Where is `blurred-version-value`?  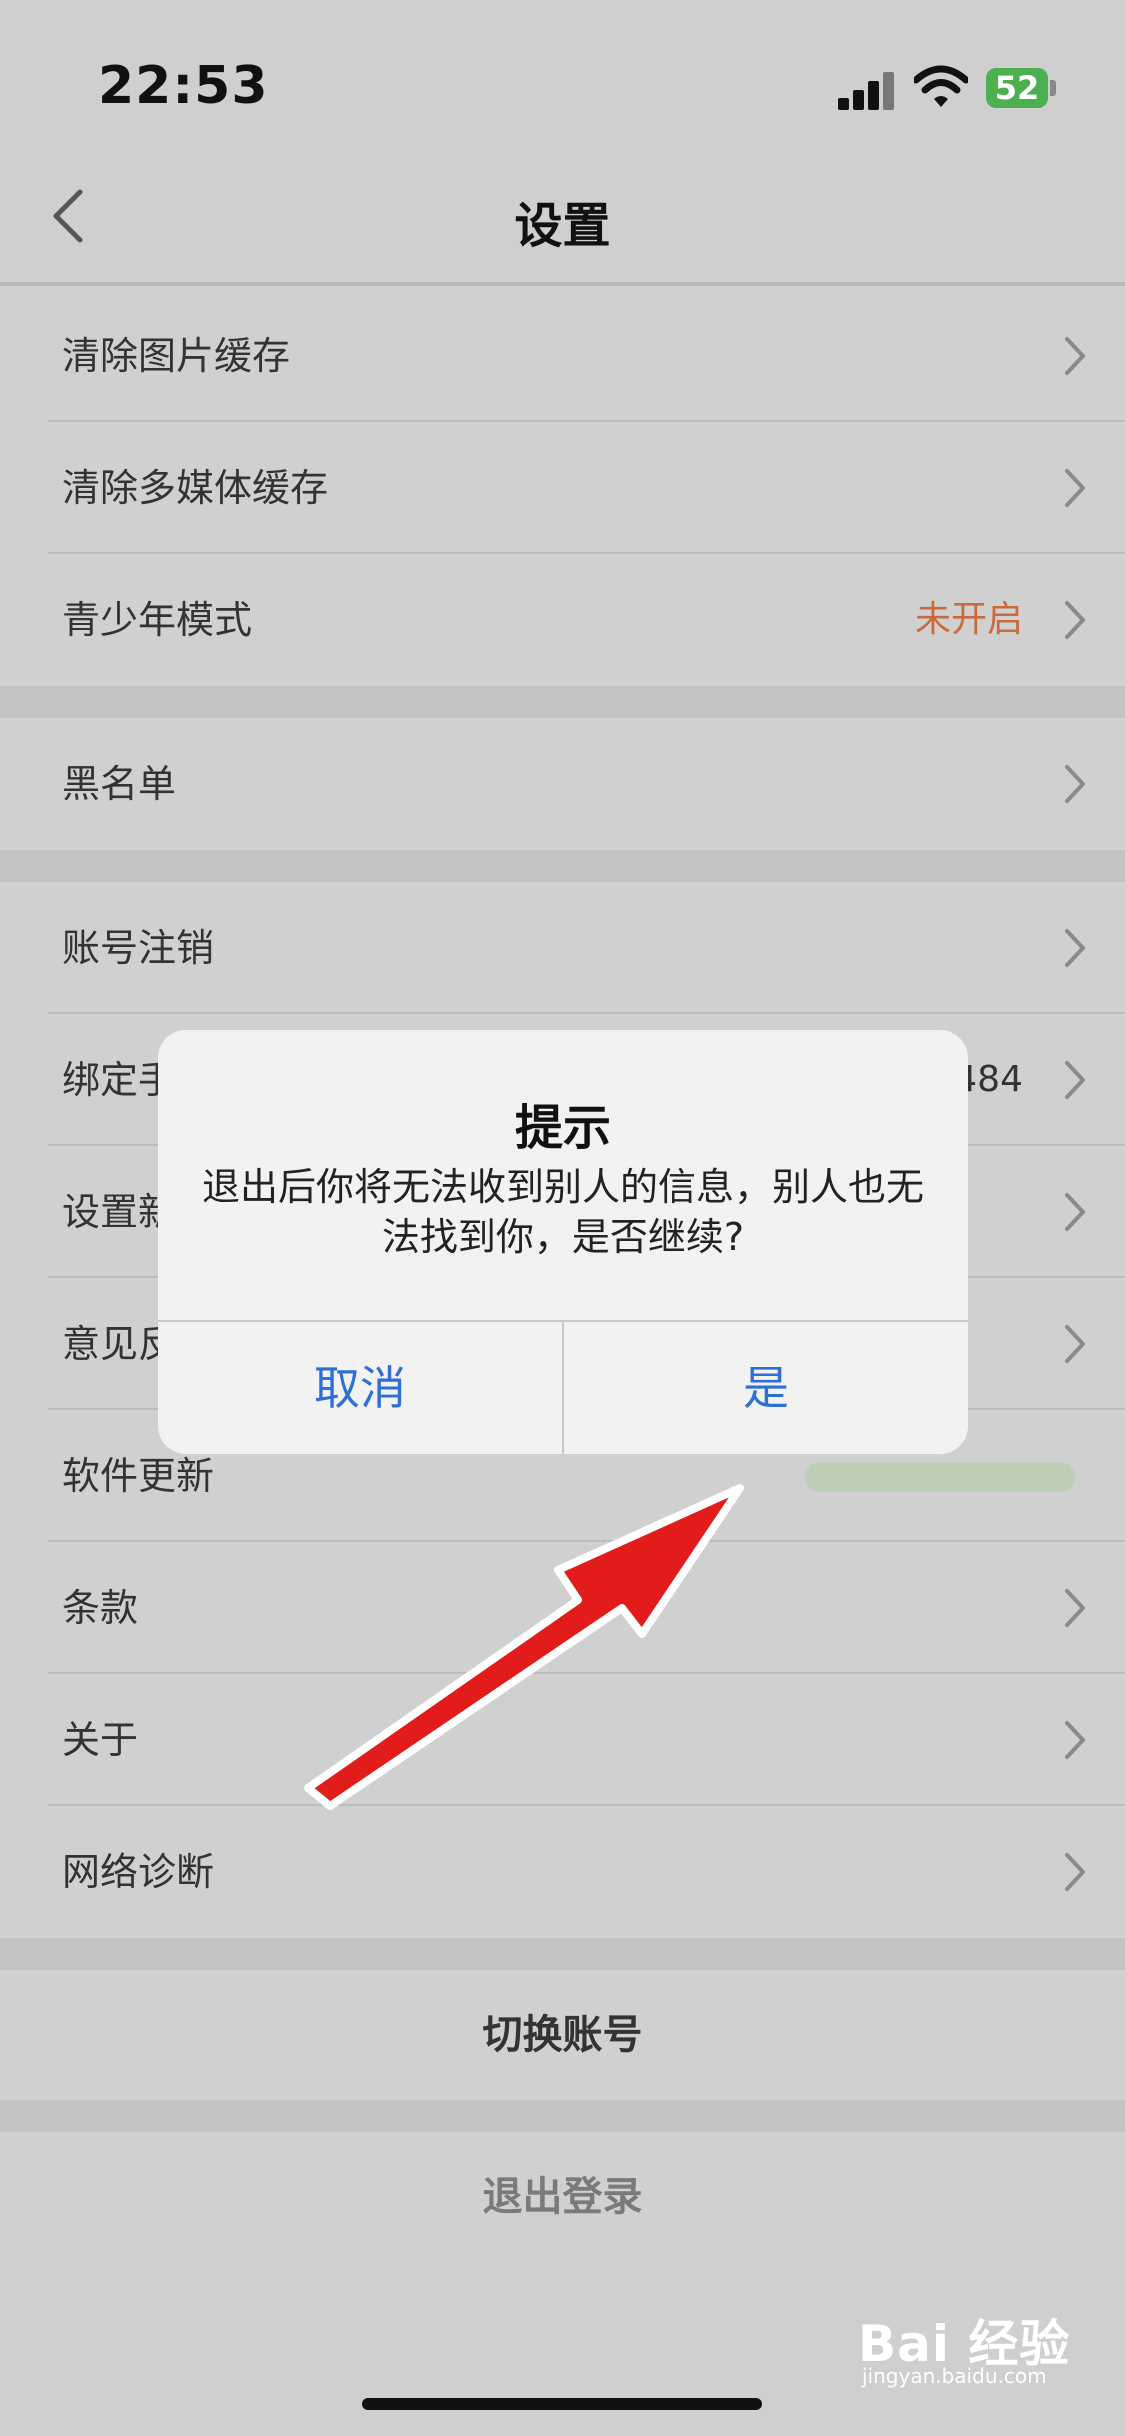
blurred-version-value is located at coordinates (940, 1477).